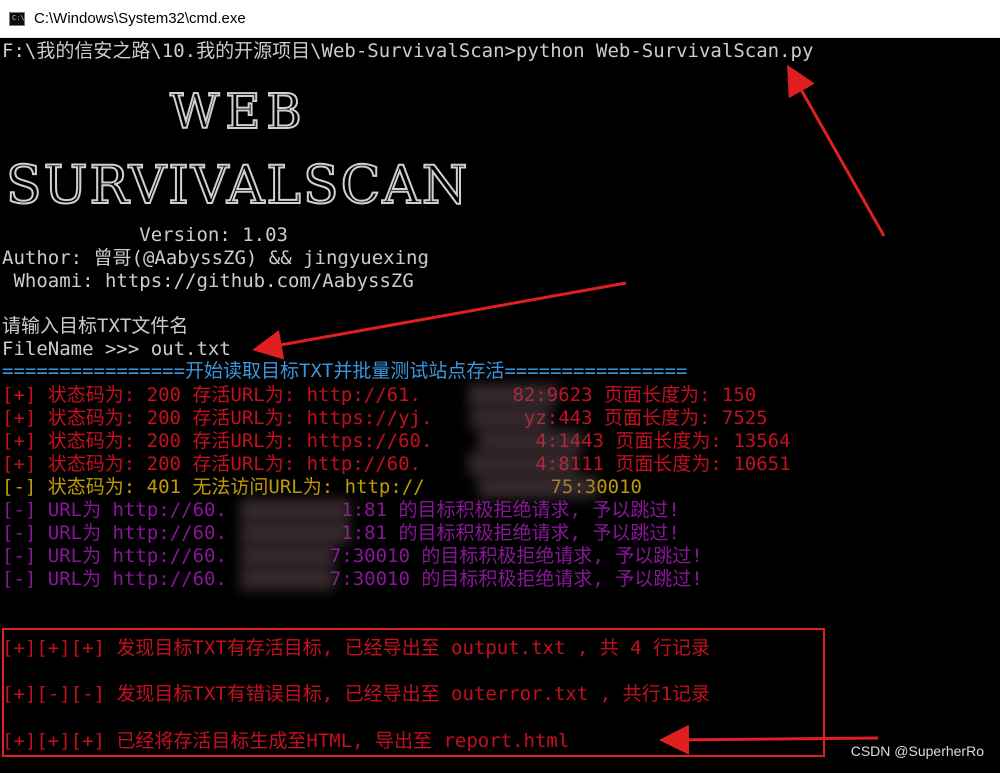  What do you see at coordinates (769, 739) in the screenshot?
I see `arrow-to-report` at bounding box center [769, 739].